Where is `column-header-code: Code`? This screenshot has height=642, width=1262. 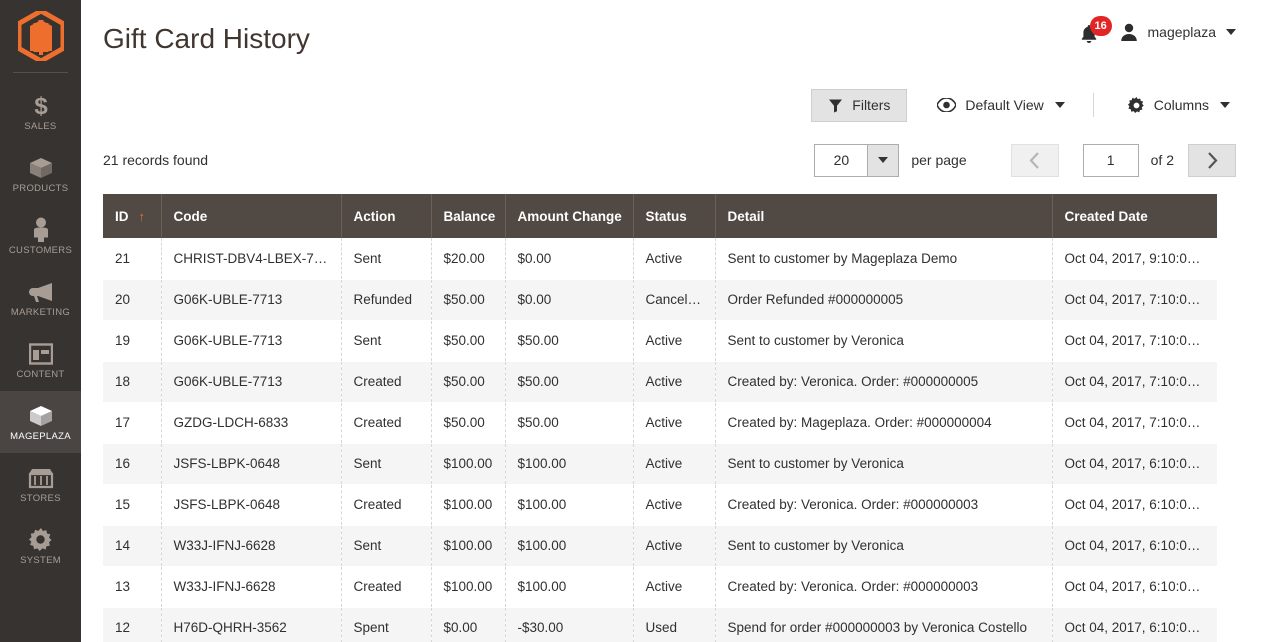
column-header-code: Code is located at coordinates (251, 216).